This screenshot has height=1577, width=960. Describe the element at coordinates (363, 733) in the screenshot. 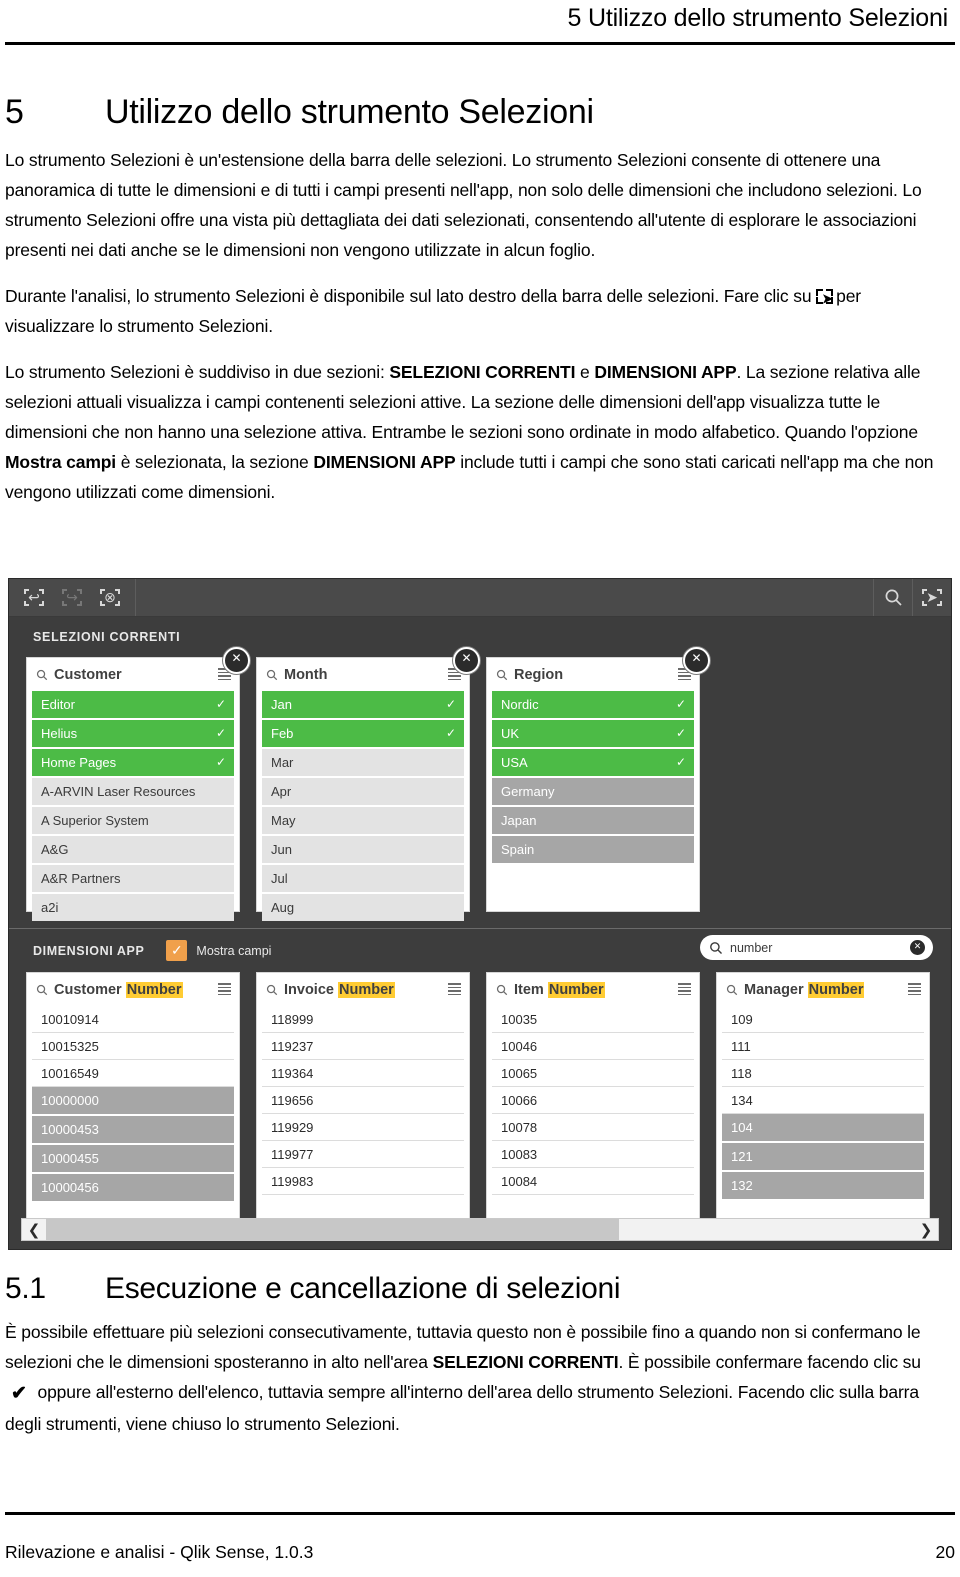

I see `listbox-item: Feb ✓` at that location.